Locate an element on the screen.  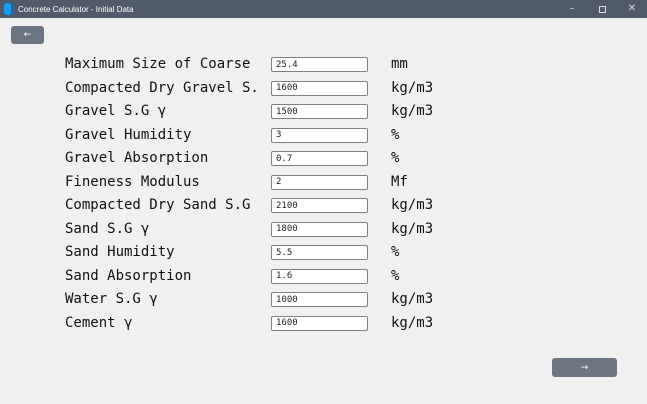
gravel-humidity-input is located at coordinates (319, 135).